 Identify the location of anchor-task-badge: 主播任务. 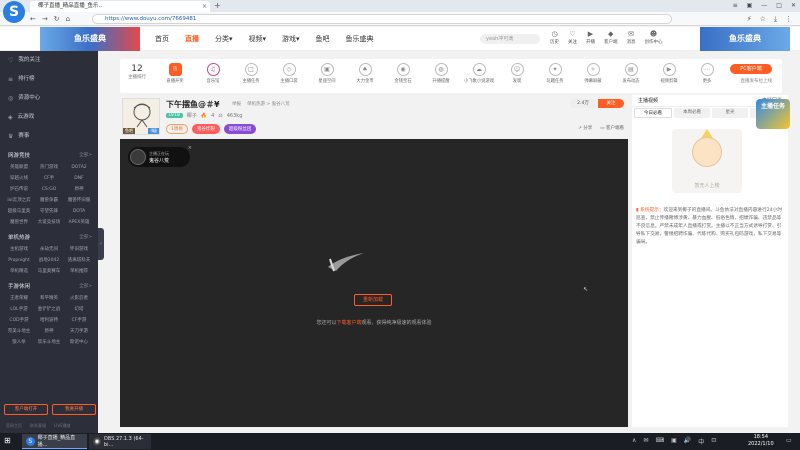
(773, 114).